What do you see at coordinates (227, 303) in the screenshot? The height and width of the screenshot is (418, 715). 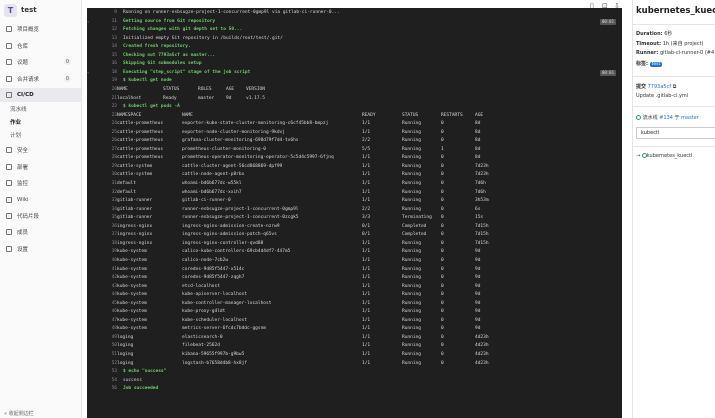 I see `log-cell: kube-controller-manager-localhost` at bounding box center [227, 303].